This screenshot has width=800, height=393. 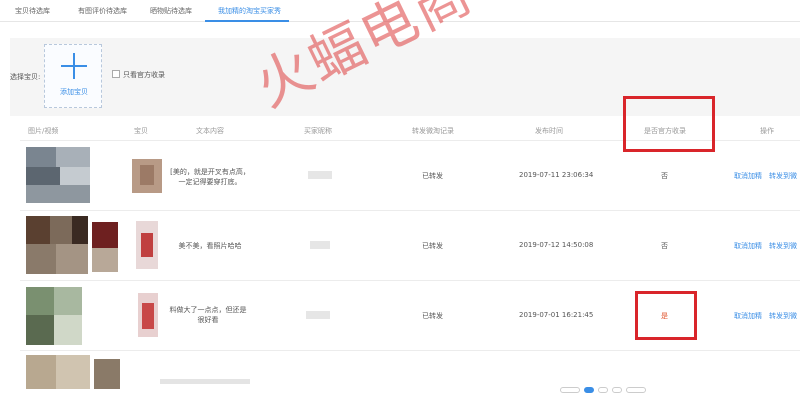 I want to click on pagination, so click(x=680, y=390).